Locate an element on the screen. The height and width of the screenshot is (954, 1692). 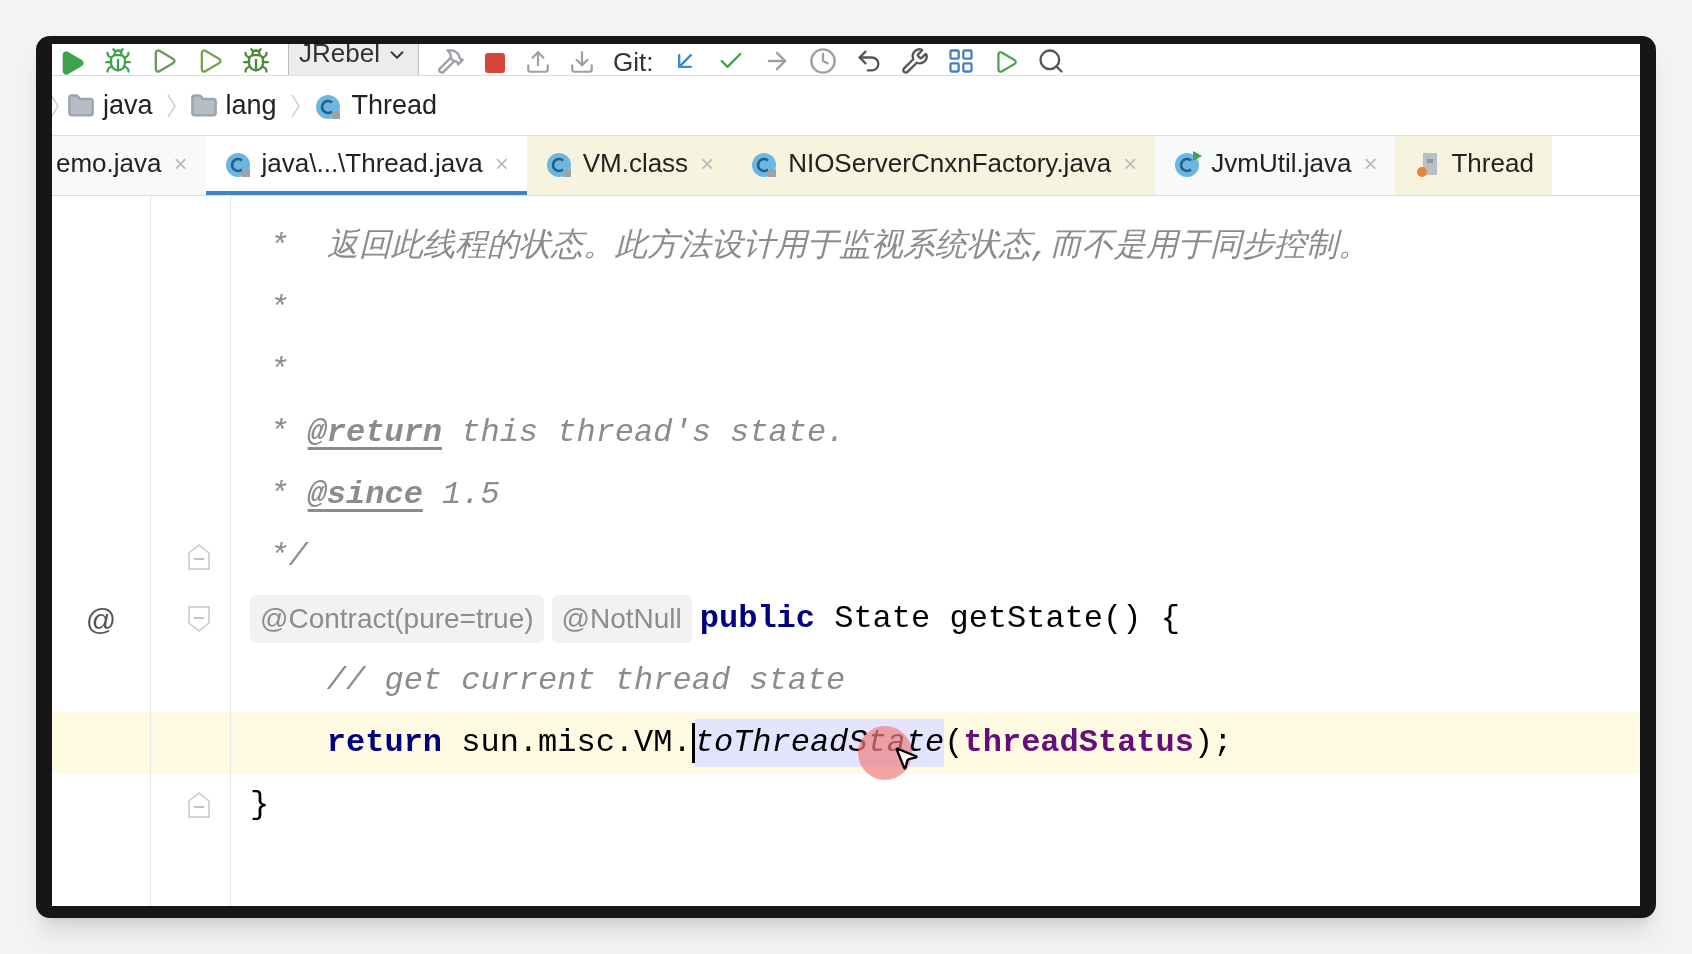
gutter-marker: @ is located at coordinates (101, 619).